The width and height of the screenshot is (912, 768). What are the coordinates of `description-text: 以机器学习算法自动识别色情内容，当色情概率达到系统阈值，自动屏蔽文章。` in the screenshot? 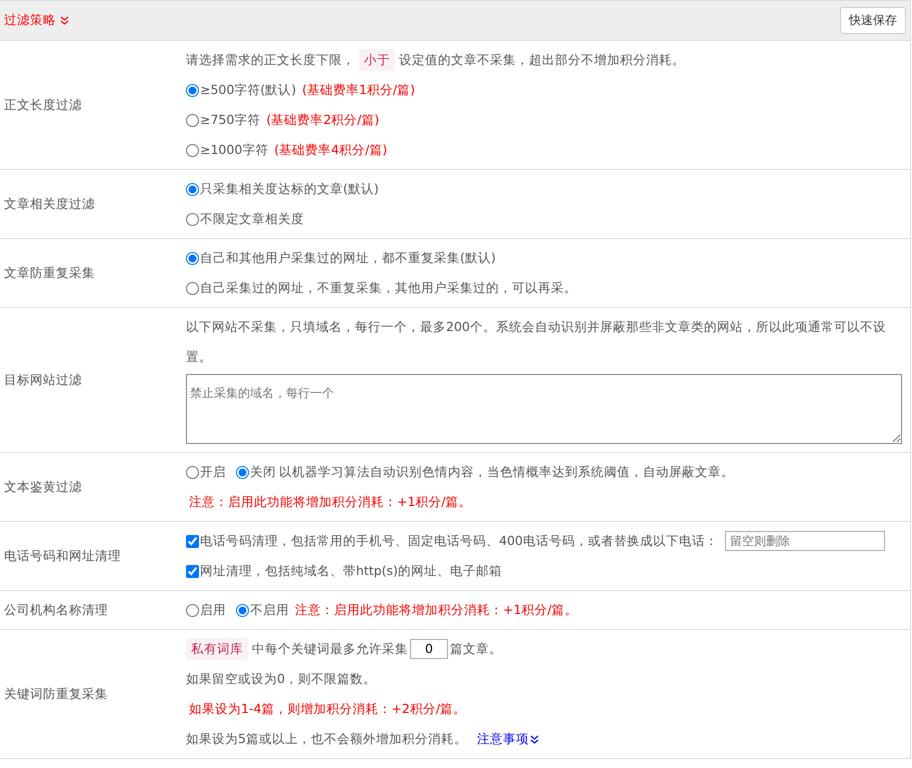 It's located at (506, 472).